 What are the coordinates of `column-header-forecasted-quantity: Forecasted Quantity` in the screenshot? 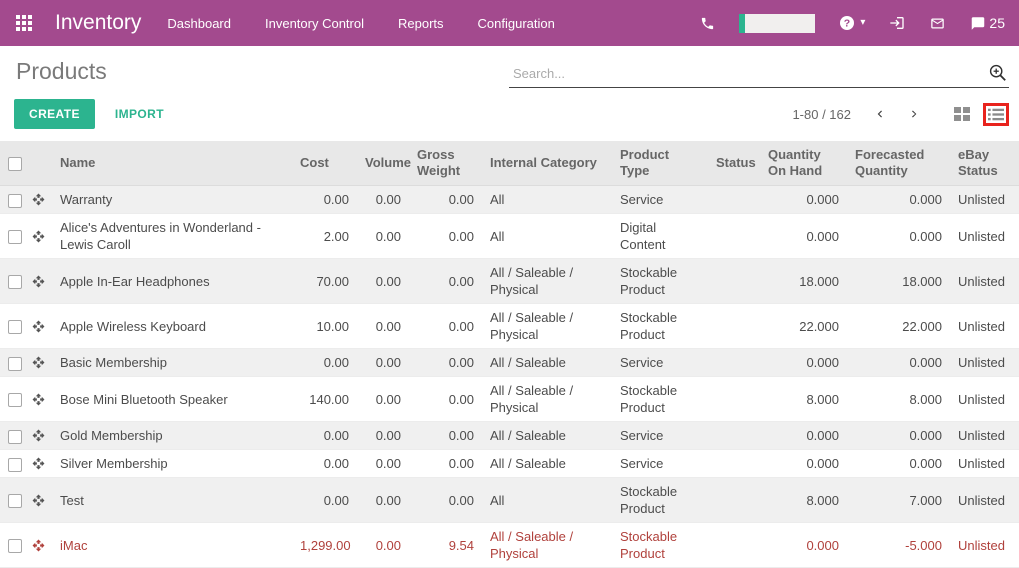 It's located at (898, 163).